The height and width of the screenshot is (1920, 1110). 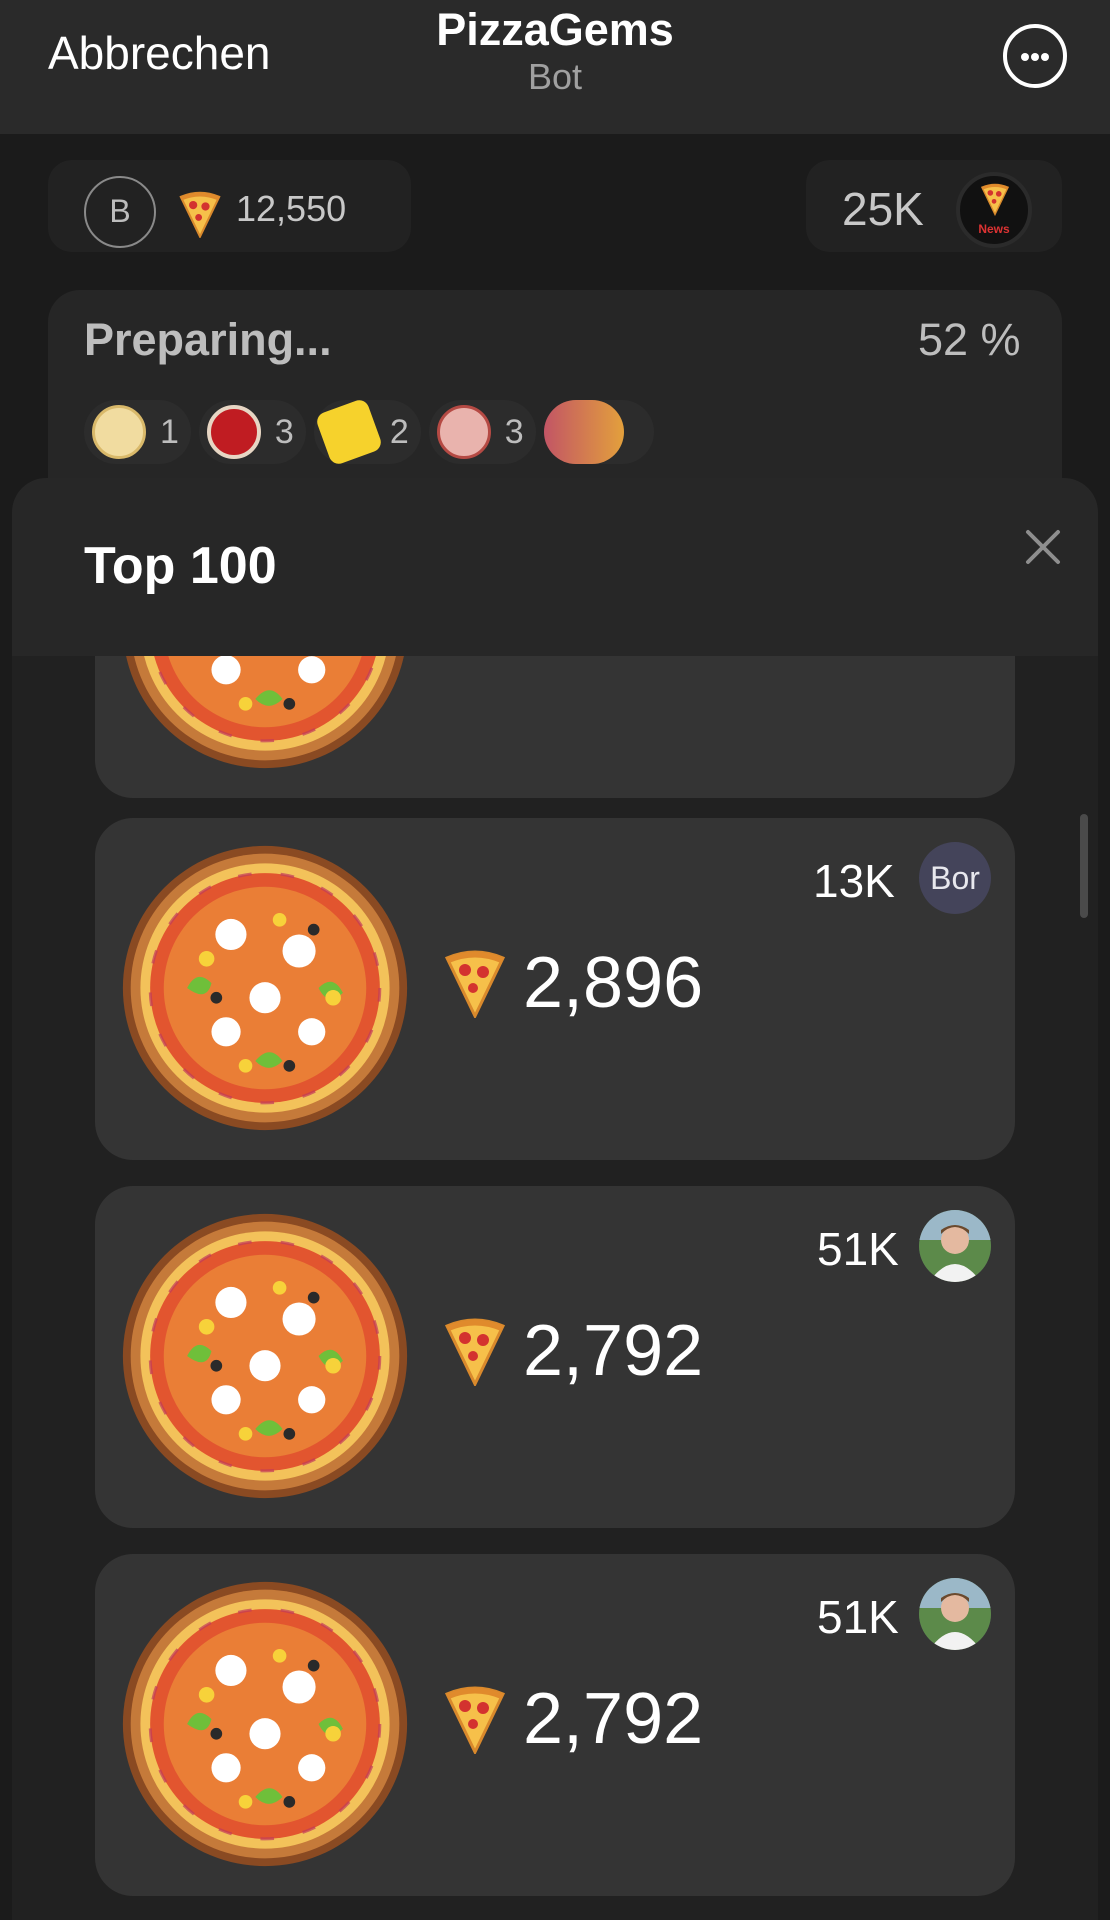 I want to click on user-score: 12,550, so click(x=291, y=208).